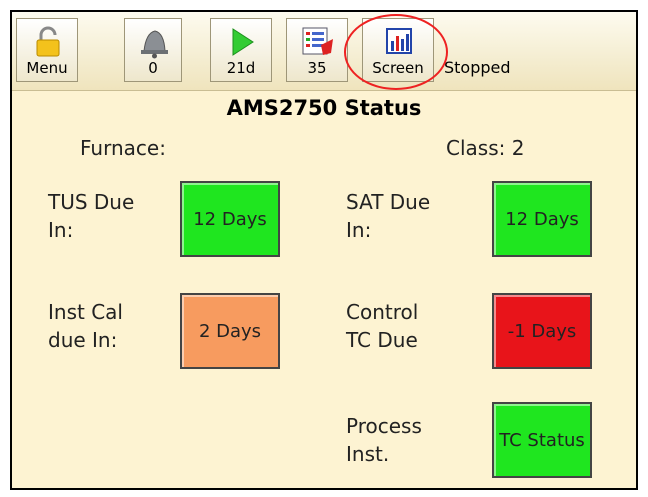  I want to click on menu-label: Menu, so click(47, 68).